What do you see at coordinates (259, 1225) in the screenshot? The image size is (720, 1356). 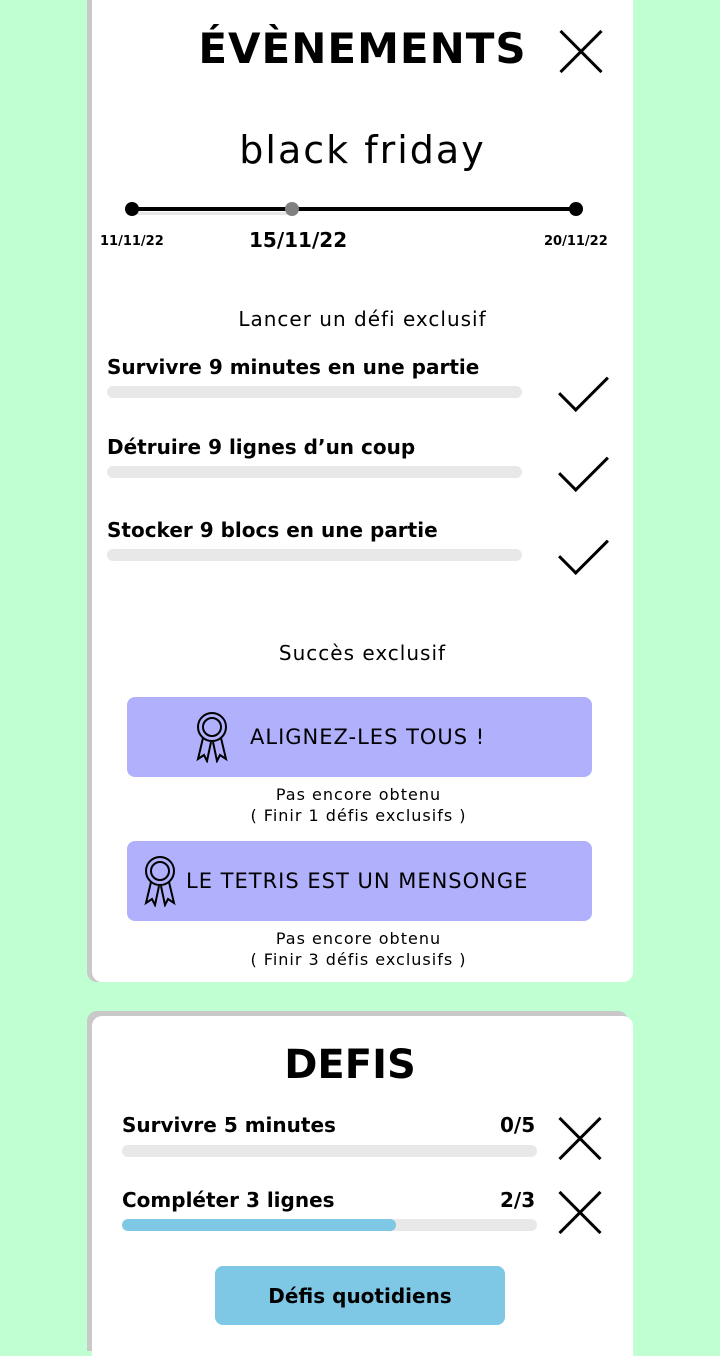 I see `defi-progress-fill` at bounding box center [259, 1225].